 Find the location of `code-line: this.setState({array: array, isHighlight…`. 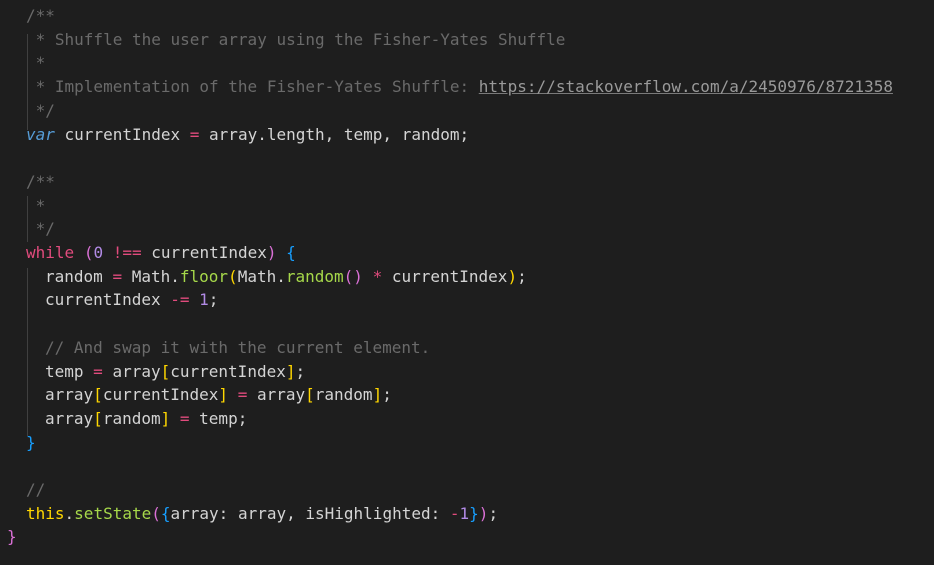

code-line: this.setState({array: array, isHighlight… is located at coordinates (262, 514).